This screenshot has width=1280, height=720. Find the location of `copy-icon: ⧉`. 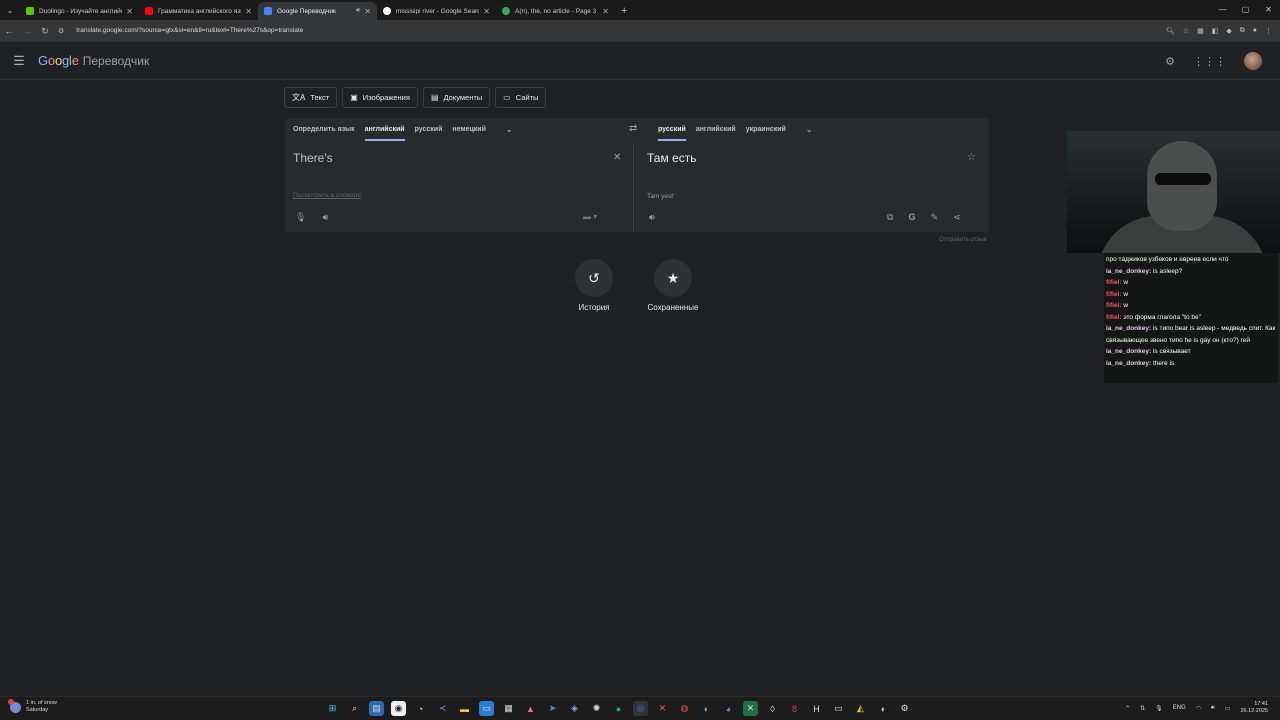

copy-icon: ⧉ is located at coordinates (890, 217).